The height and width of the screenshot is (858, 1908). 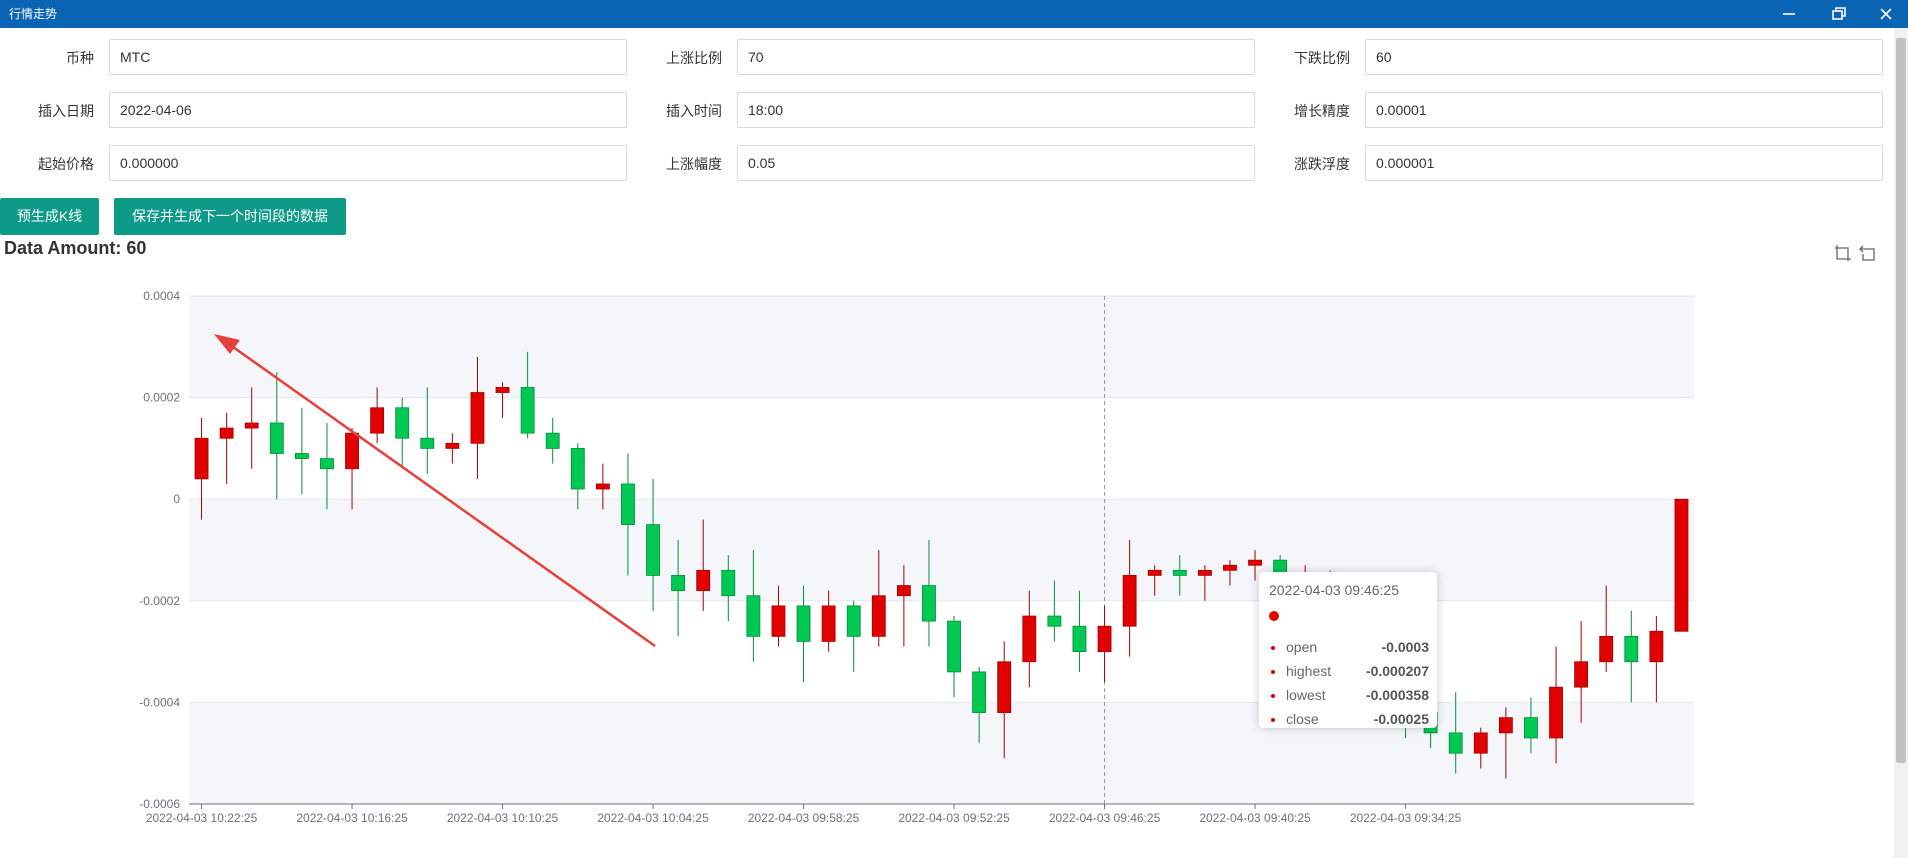 I want to click on rise-ratio-input: 70, so click(x=996, y=57).